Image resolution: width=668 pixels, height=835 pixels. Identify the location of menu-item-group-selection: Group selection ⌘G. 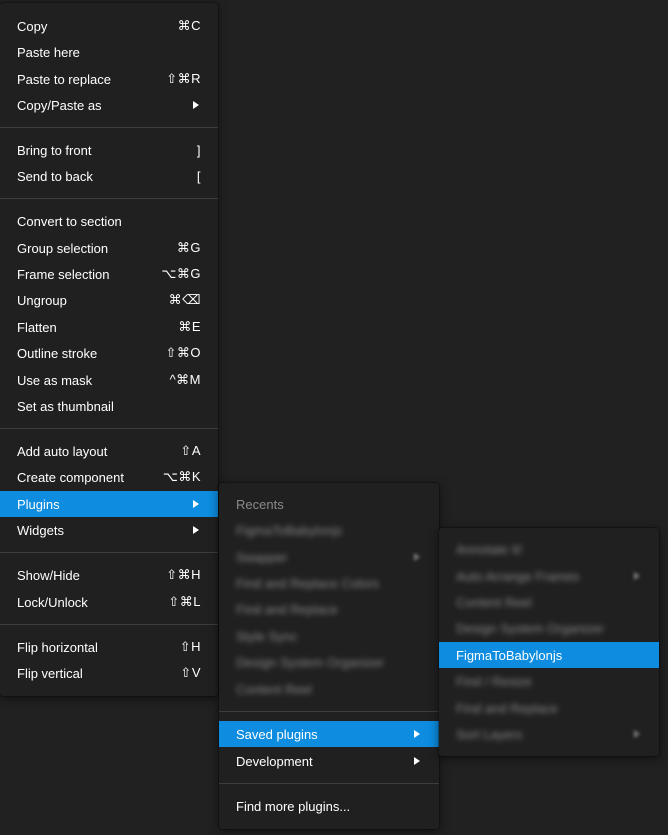
(109, 248).